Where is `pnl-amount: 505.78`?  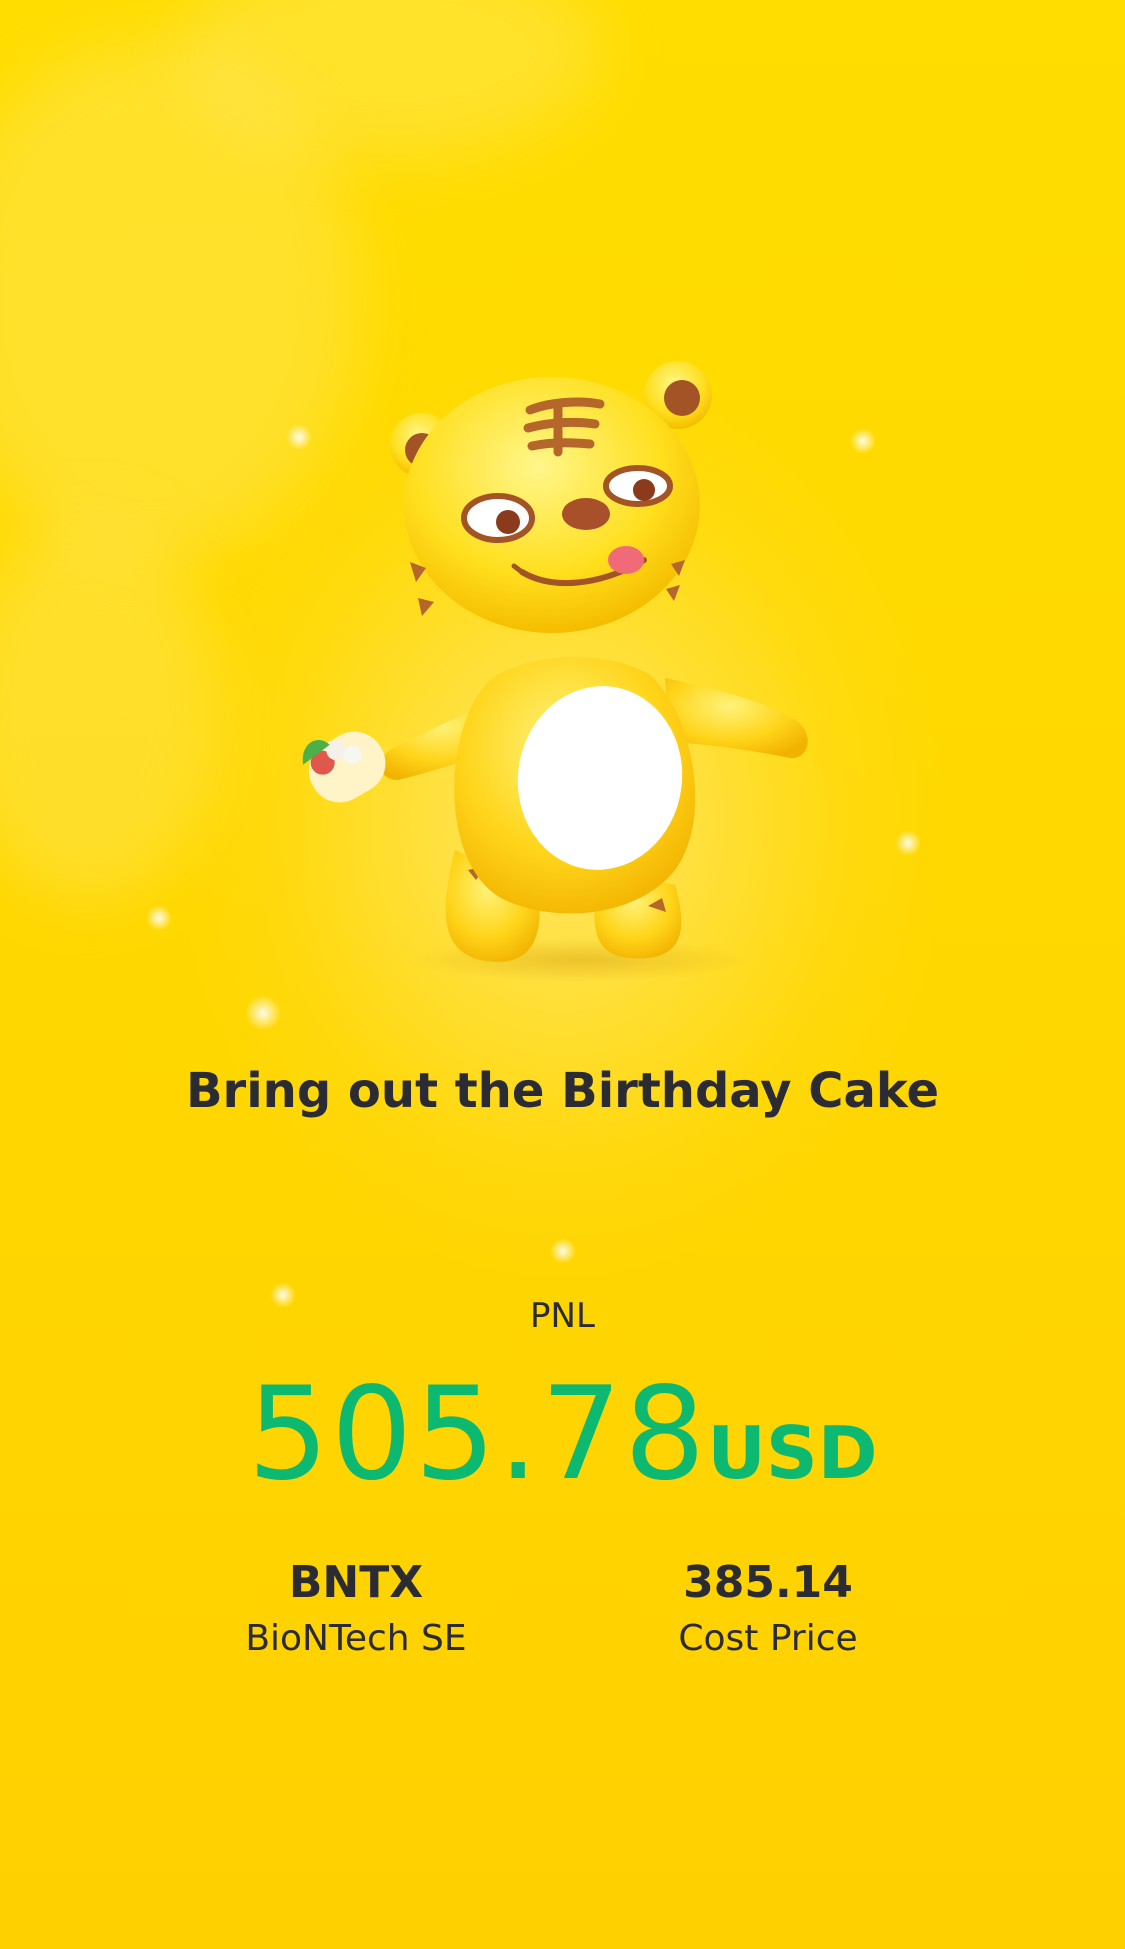 pnl-amount: 505.78 is located at coordinates (477, 1434).